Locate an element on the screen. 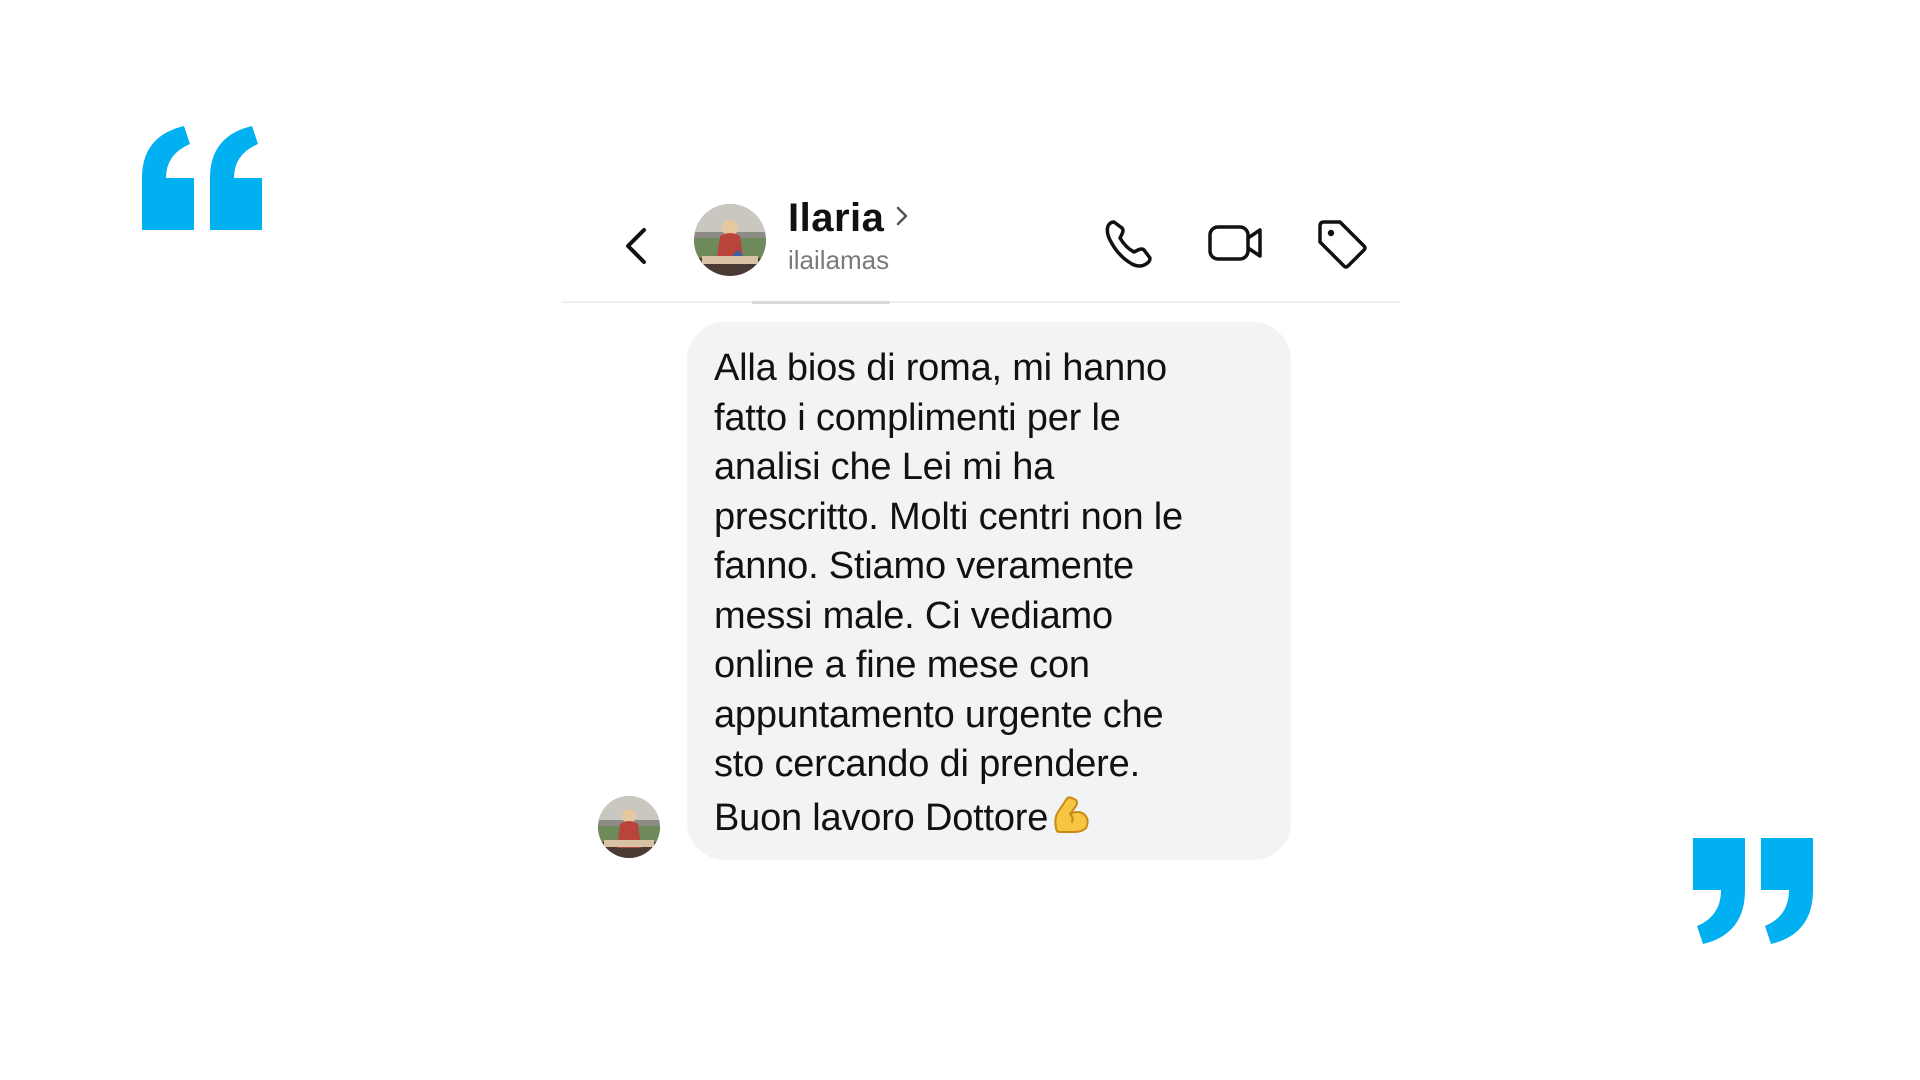 Image resolution: width=1920 pixels, height=1080 pixels. contact-info: Ilaria ilailamas is located at coordinates (849, 236).